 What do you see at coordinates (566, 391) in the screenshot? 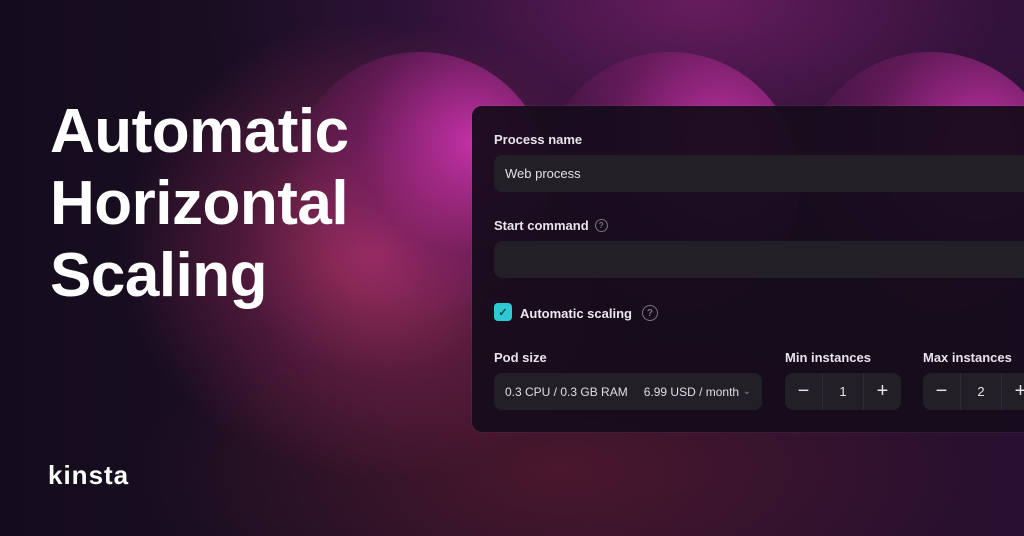
I see `pod-size-spec: 0.3 CPU / 0.3 GB RAM` at bounding box center [566, 391].